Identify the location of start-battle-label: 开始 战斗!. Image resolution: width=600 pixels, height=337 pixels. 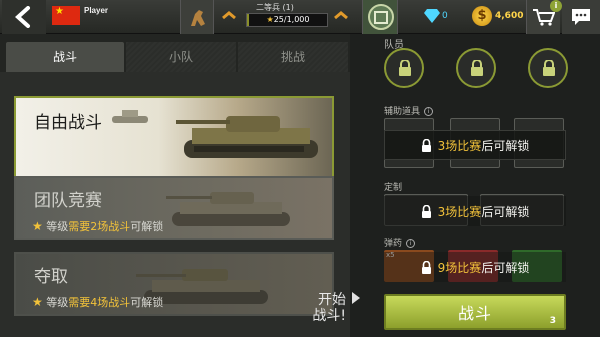
(329, 308).